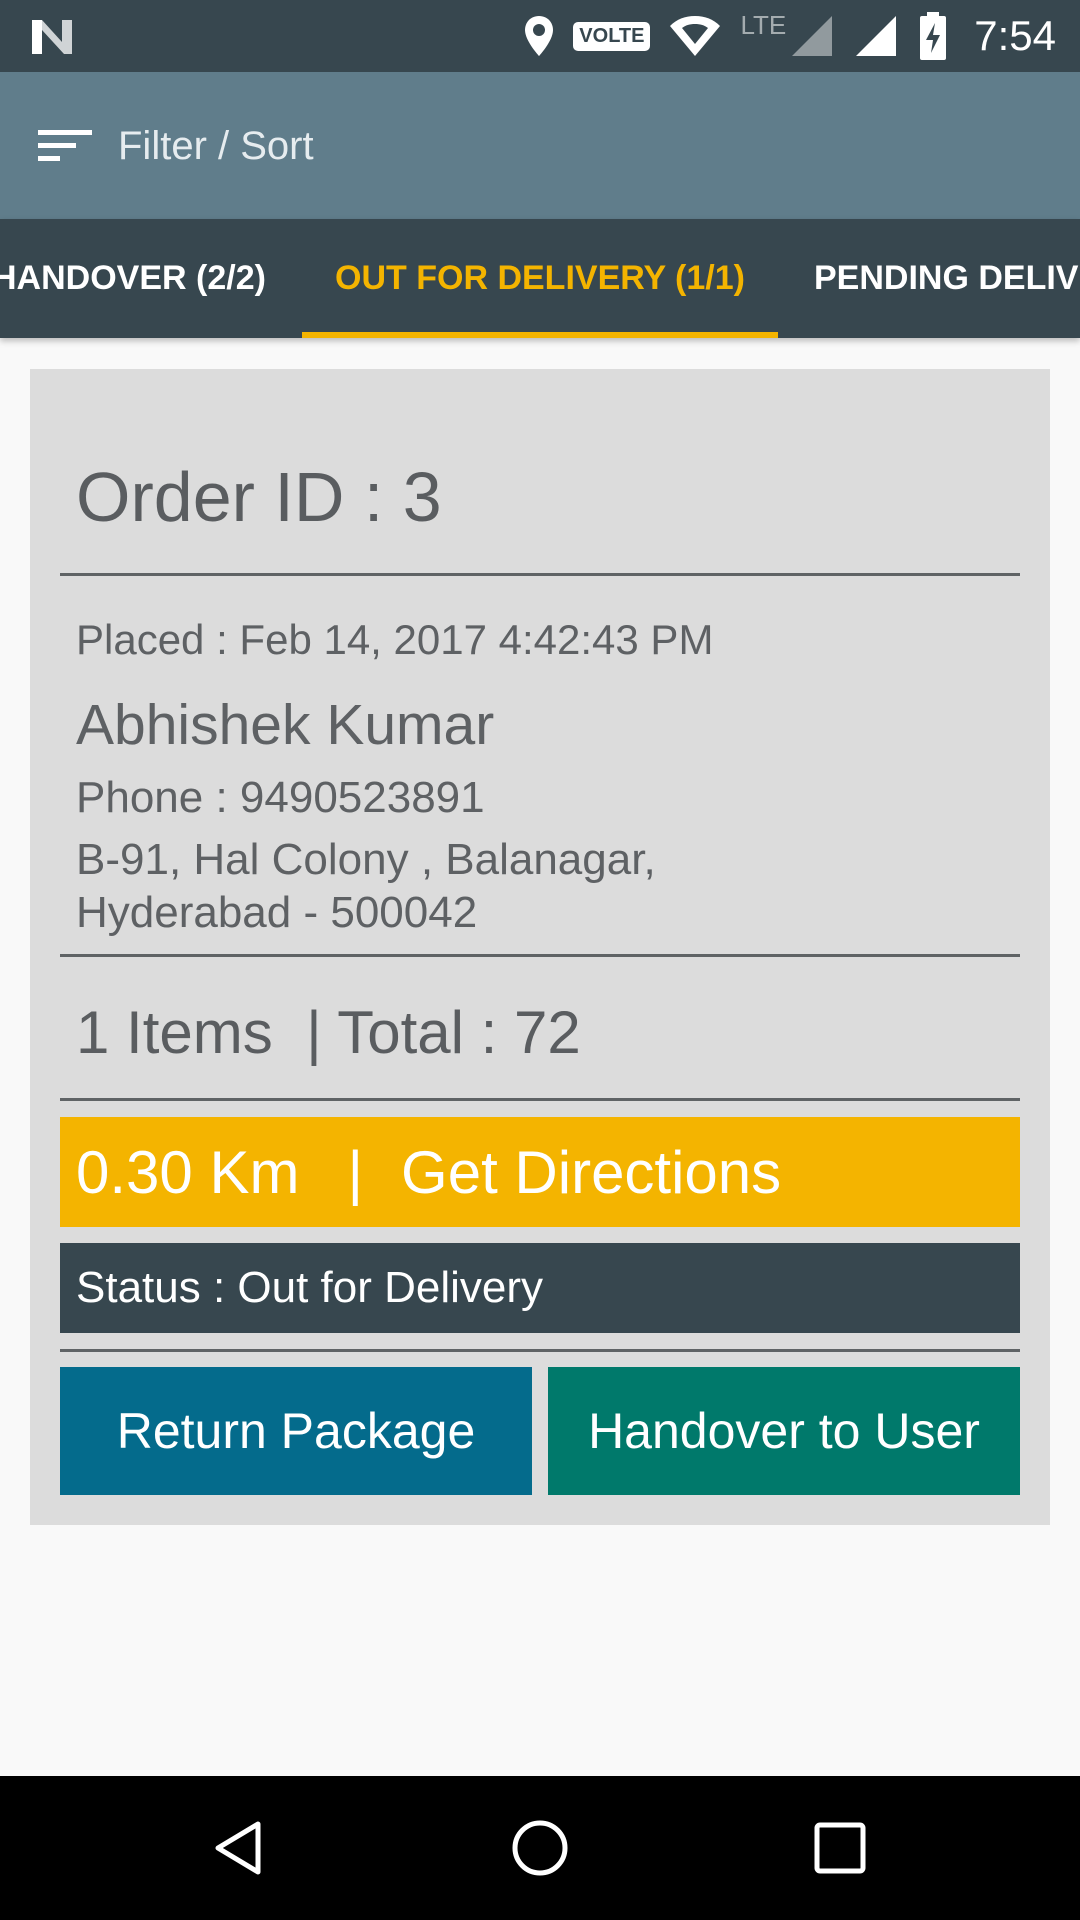  What do you see at coordinates (280, 797) in the screenshot?
I see `customer-phone: Phone : 9490523891` at bounding box center [280, 797].